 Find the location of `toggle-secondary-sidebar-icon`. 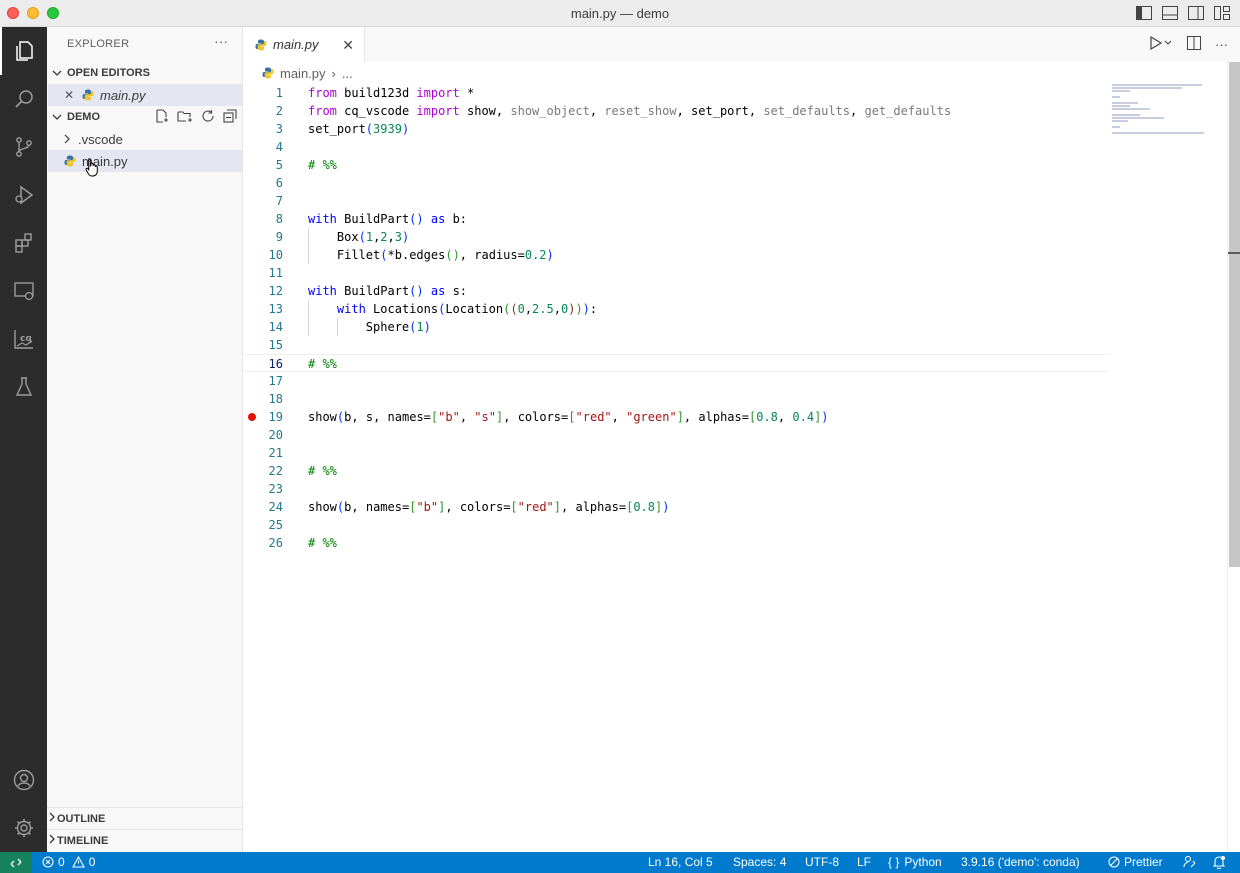

toggle-secondary-sidebar-icon is located at coordinates (1196, 13).